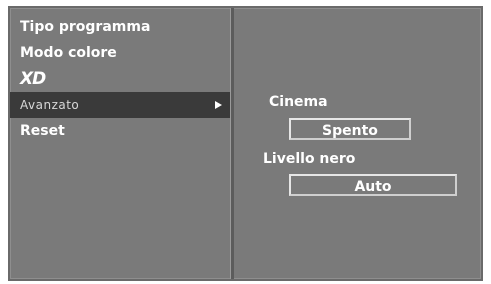  Describe the element at coordinates (85, 27) in the screenshot. I see `menu-item-label: Tipo programma` at that location.